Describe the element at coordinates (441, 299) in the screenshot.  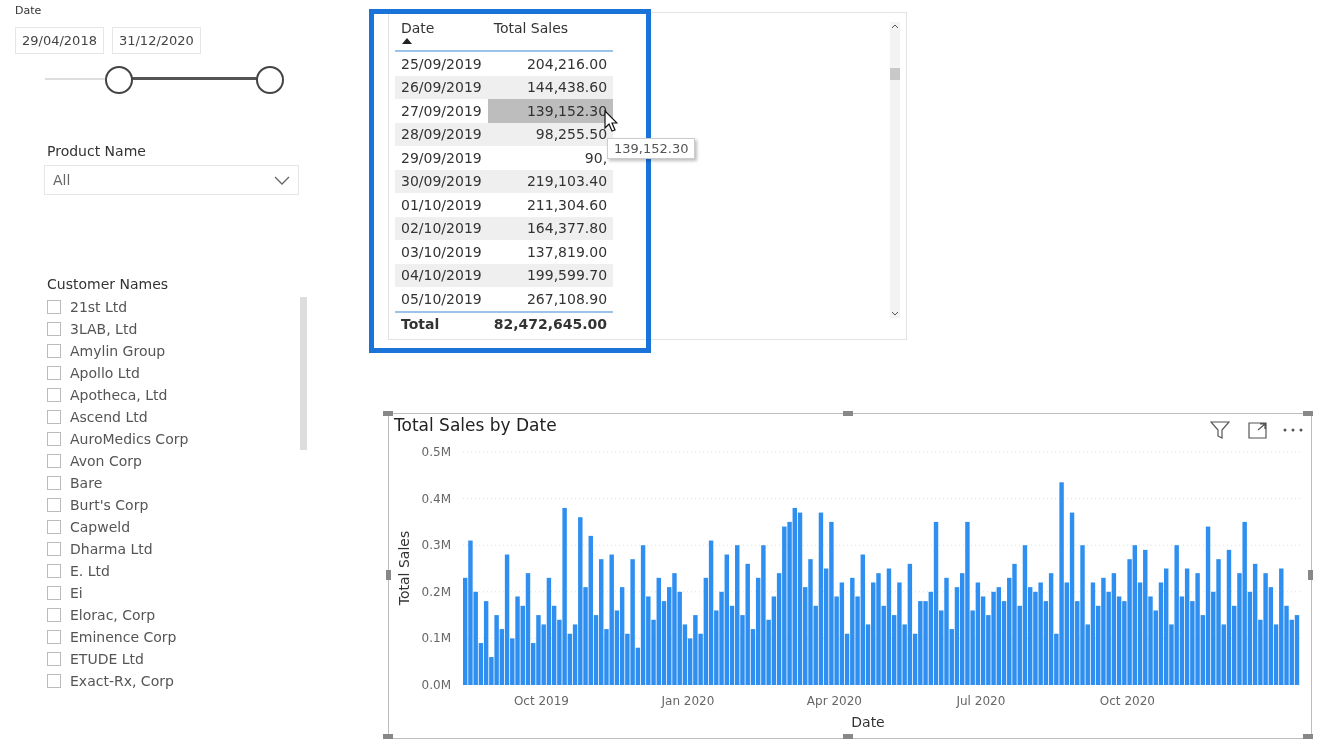
I see `table-cell: 05/10/2019` at that location.